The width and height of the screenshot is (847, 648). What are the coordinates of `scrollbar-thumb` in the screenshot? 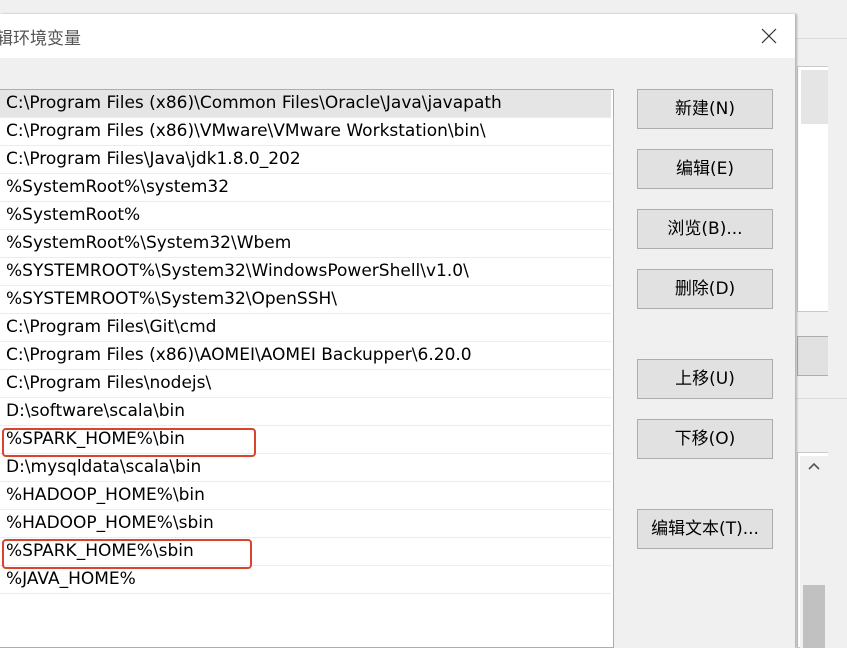 It's located at (814, 616).